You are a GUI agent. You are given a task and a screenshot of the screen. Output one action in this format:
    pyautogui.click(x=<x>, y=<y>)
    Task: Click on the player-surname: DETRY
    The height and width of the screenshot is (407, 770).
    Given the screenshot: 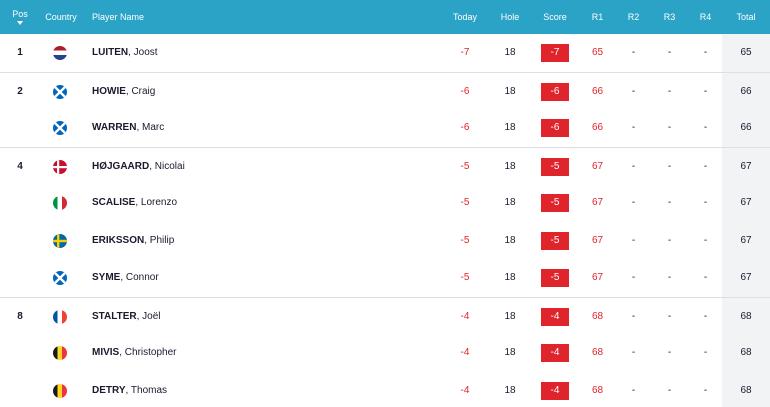 What is the action you would take?
    pyautogui.click(x=109, y=390)
    